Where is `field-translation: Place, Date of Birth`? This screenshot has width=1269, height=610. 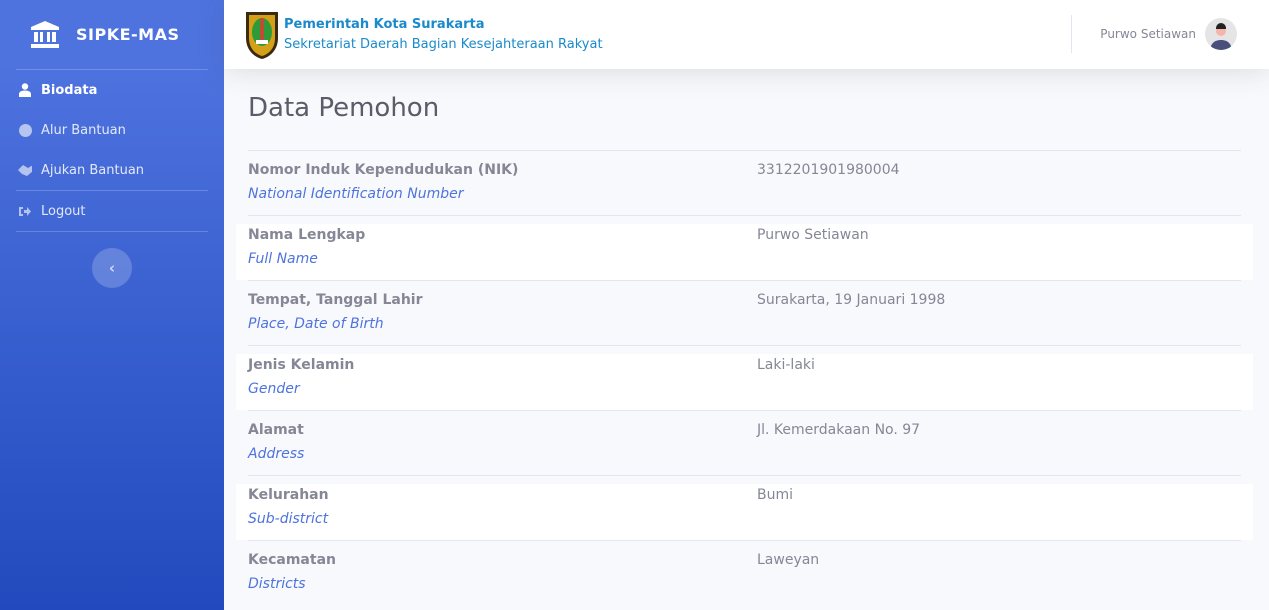 field-translation: Place, Date of Birth is located at coordinates (316, 324).